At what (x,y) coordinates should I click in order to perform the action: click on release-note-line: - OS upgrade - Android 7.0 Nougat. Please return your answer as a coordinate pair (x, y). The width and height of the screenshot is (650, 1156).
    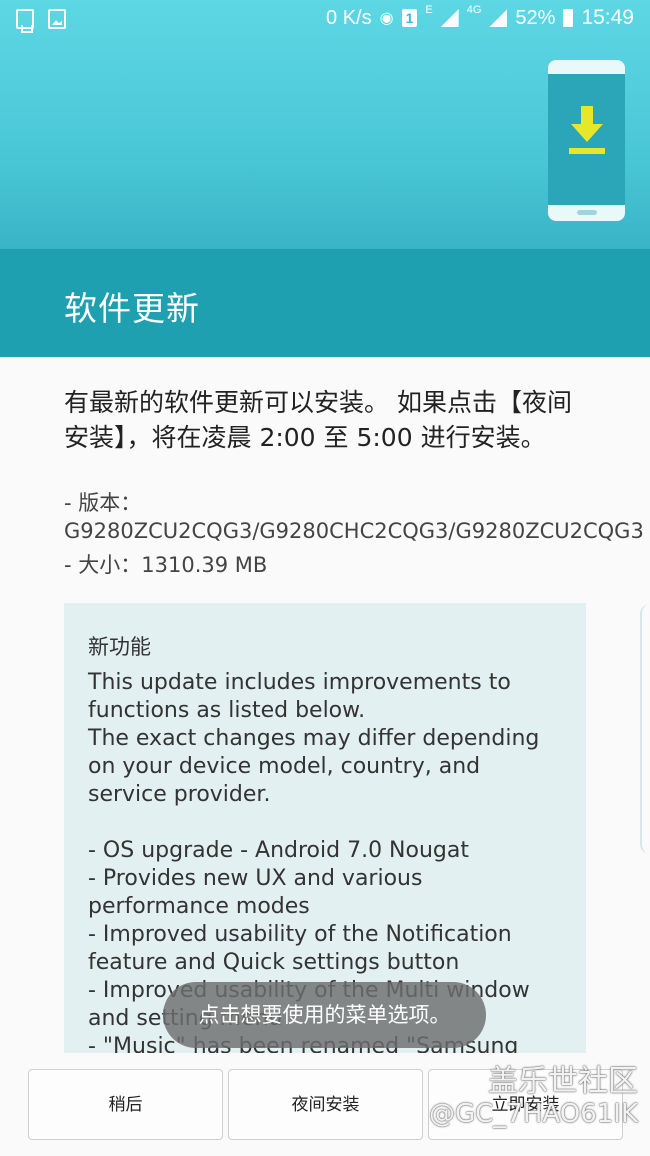
    Looking at the image, I should click on (278, 850).